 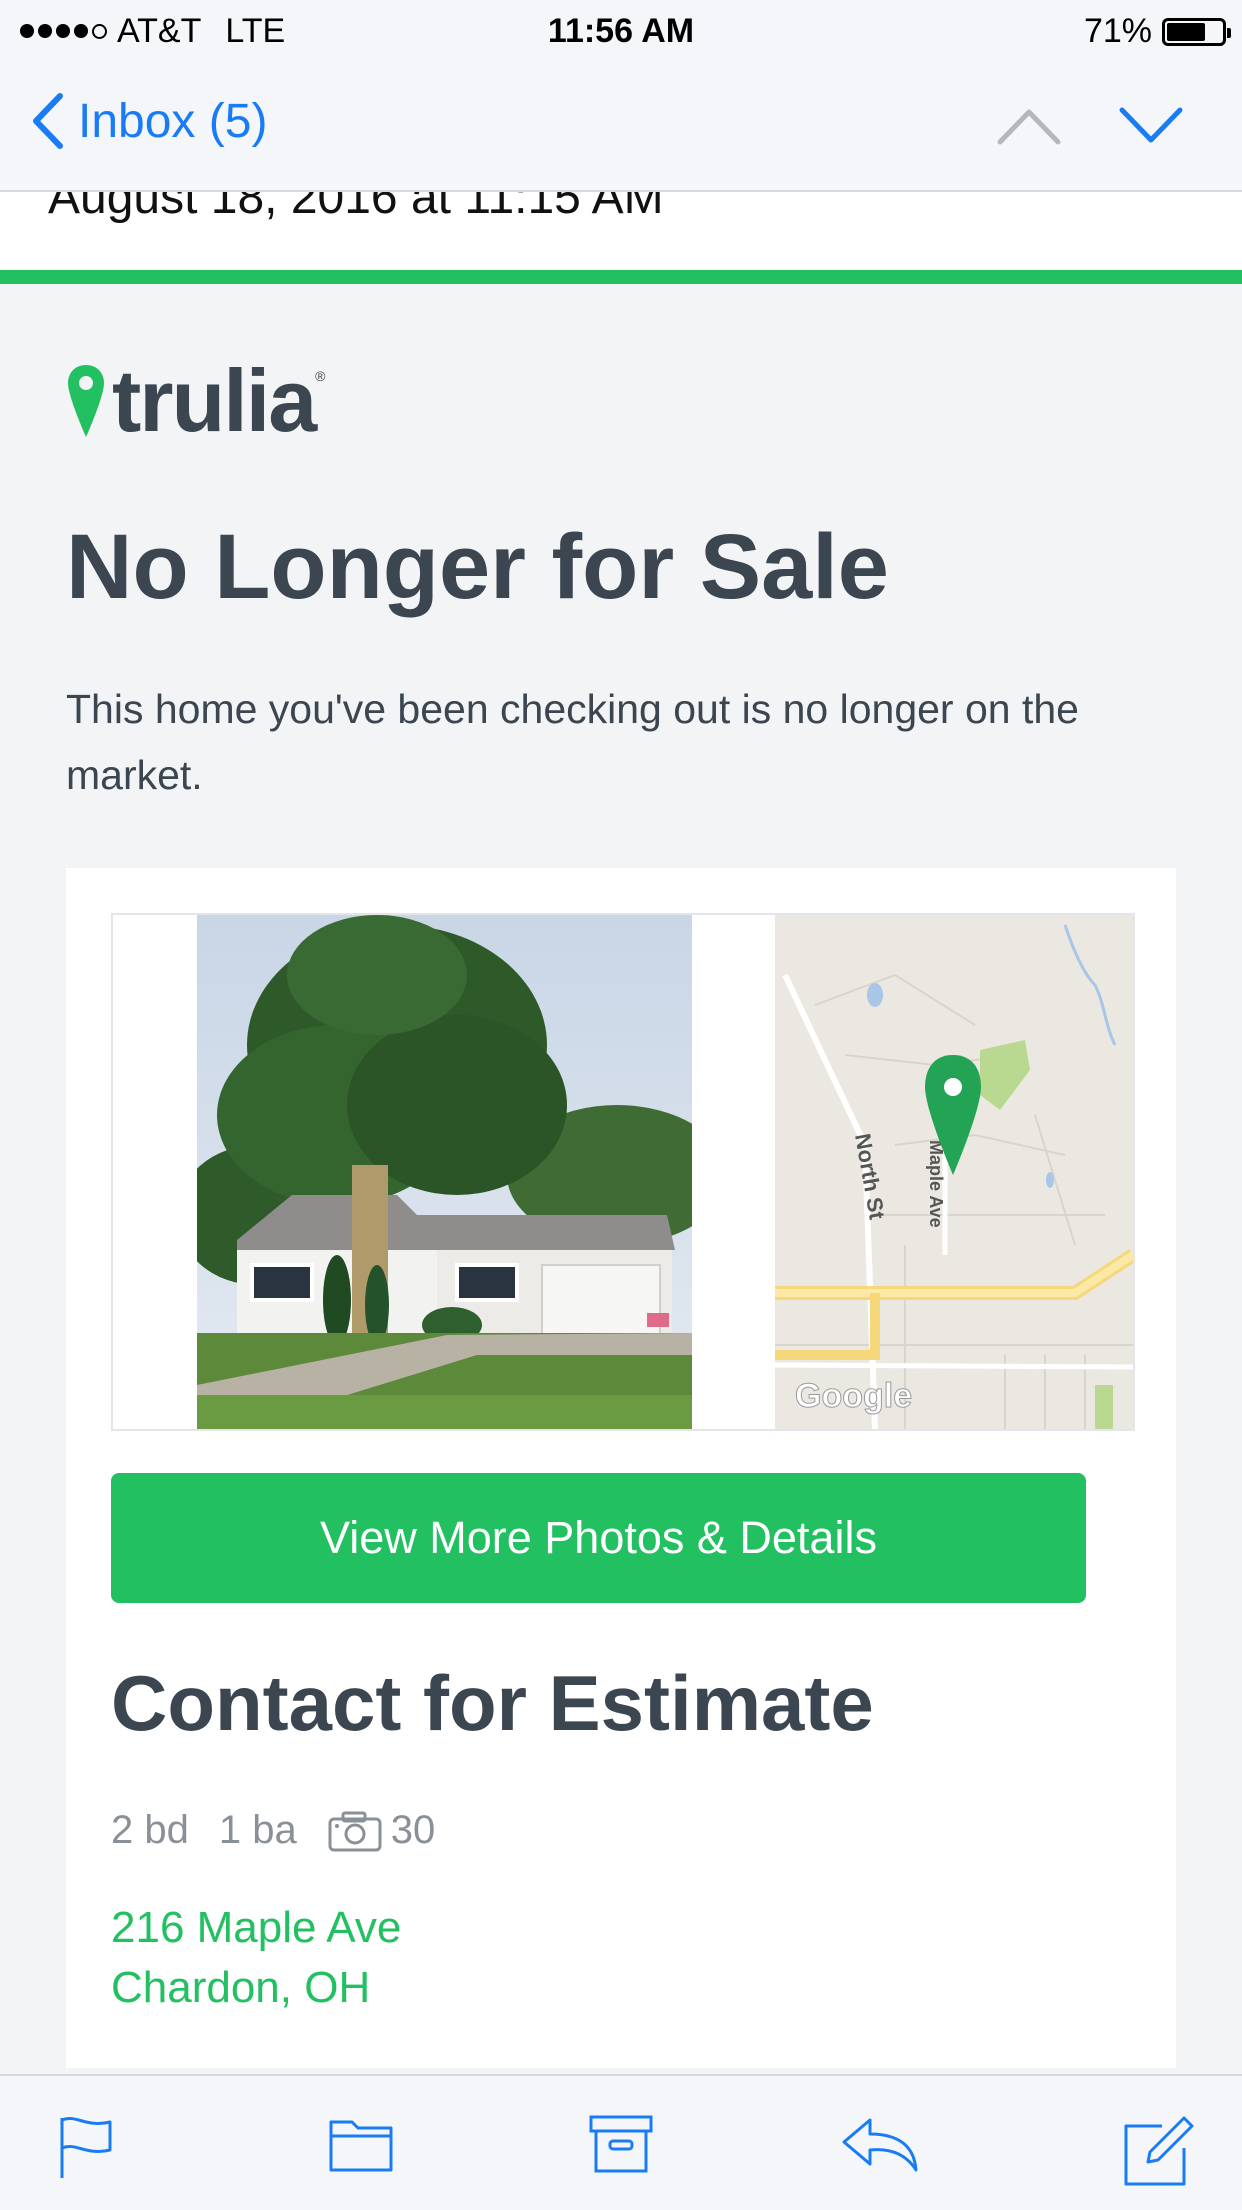 What do you see at coordinates (1151, 125) in the screenshot?
I see `chevron-down-icon` at bounding box center [1151, 125].